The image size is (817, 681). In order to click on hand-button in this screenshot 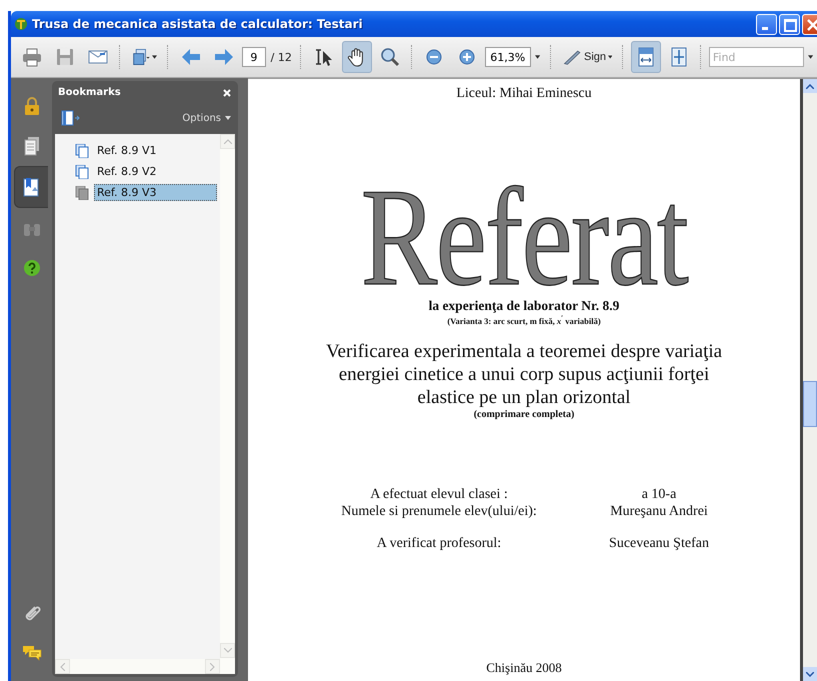, I will do `click(357, 57)`.